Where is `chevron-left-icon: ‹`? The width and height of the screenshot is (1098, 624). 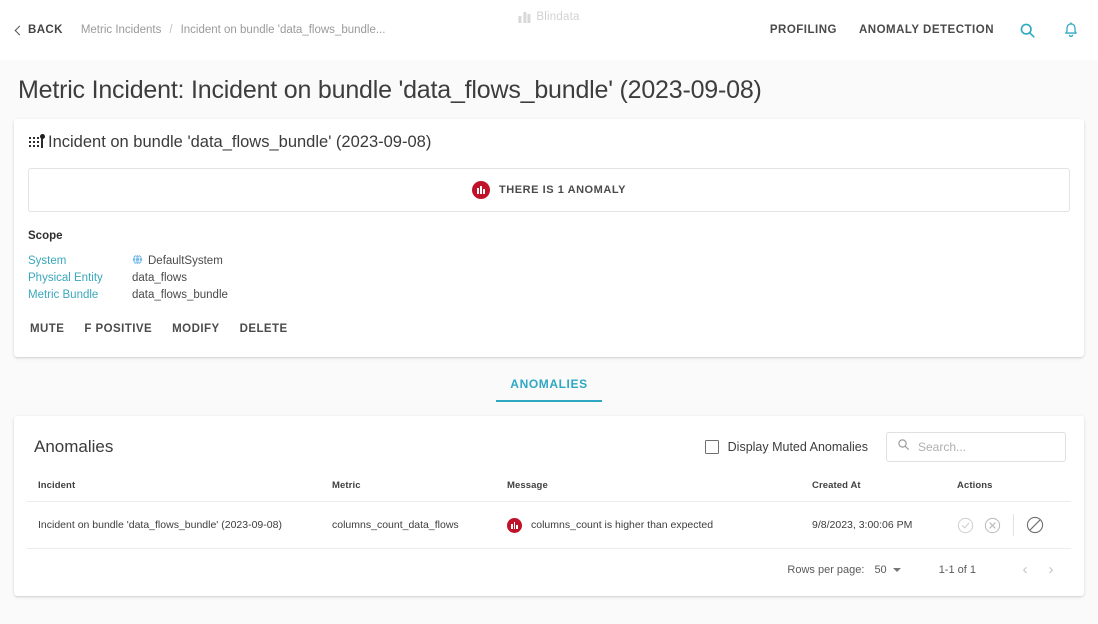
chevron-left-icon: ‹ is located at coordinates (1025, 569).